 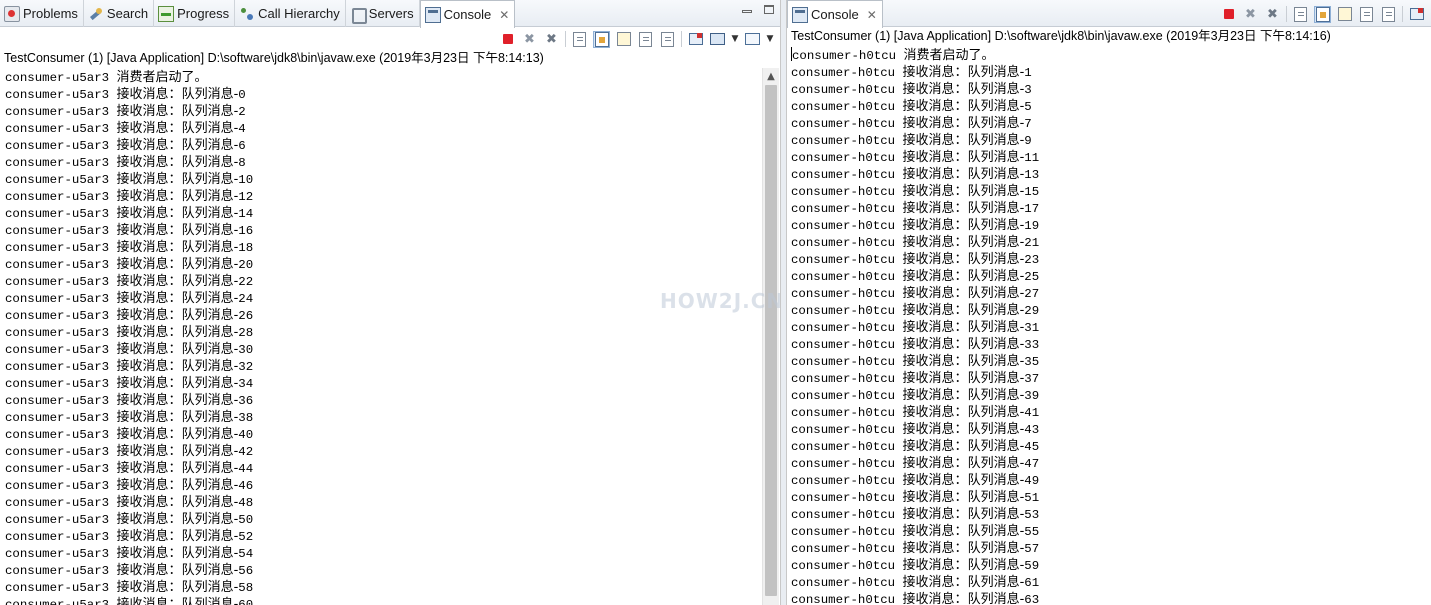 I want to click on tab-progress: Progress, so click(x=195, y=13).